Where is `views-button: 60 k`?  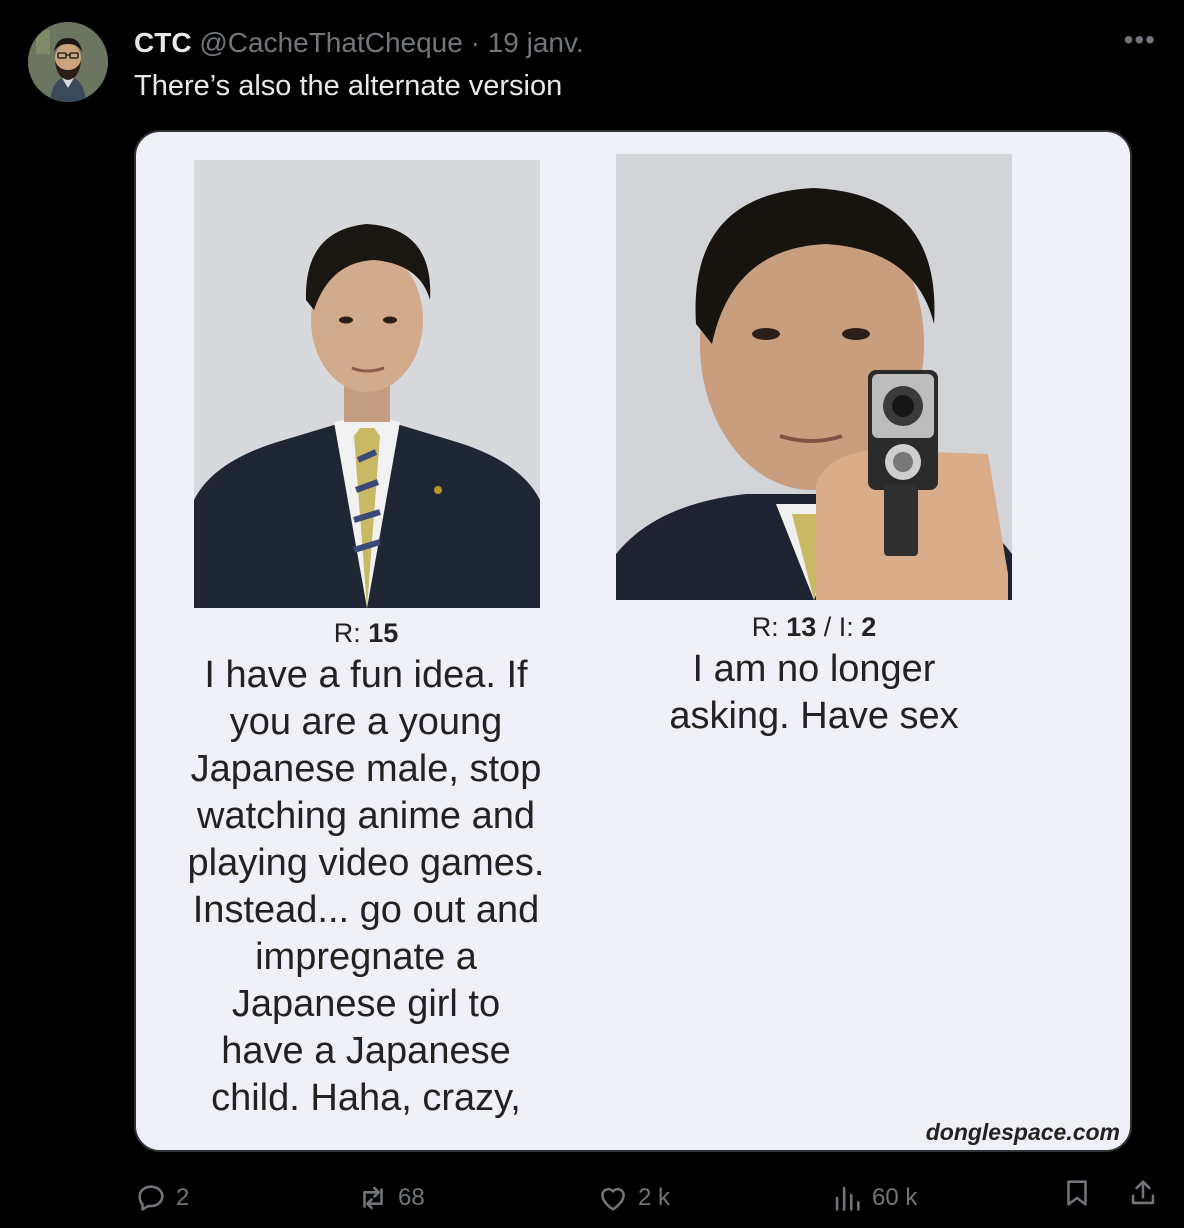
views-button: 60 k is located at coordinates (873, 1198).